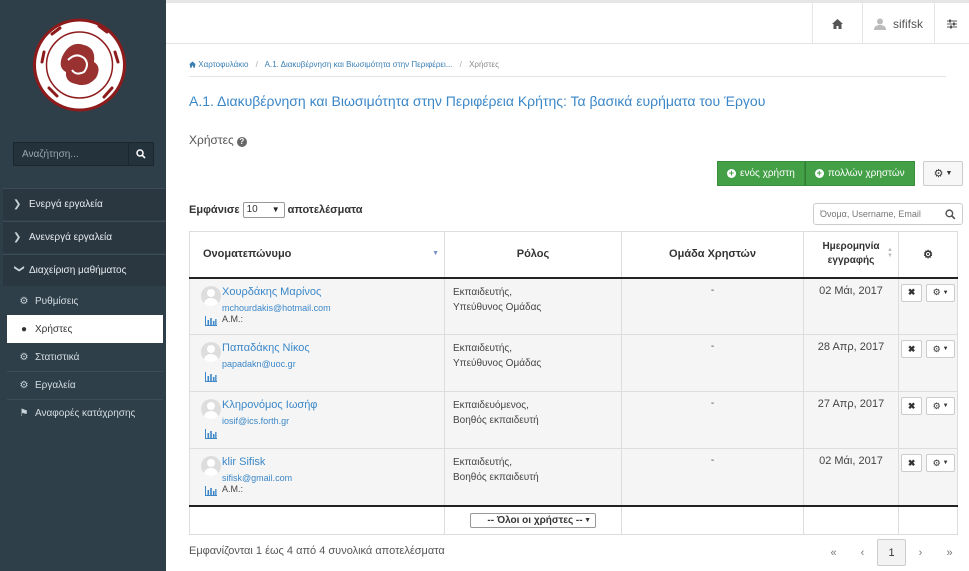 The width and height of the screenshot is (969, 571). What do you see at coordinates (71, 237) in the screenshot?
I see `sidebar-section-label: Ανενεργά εργαλεία` at bounding box center [71, 237].